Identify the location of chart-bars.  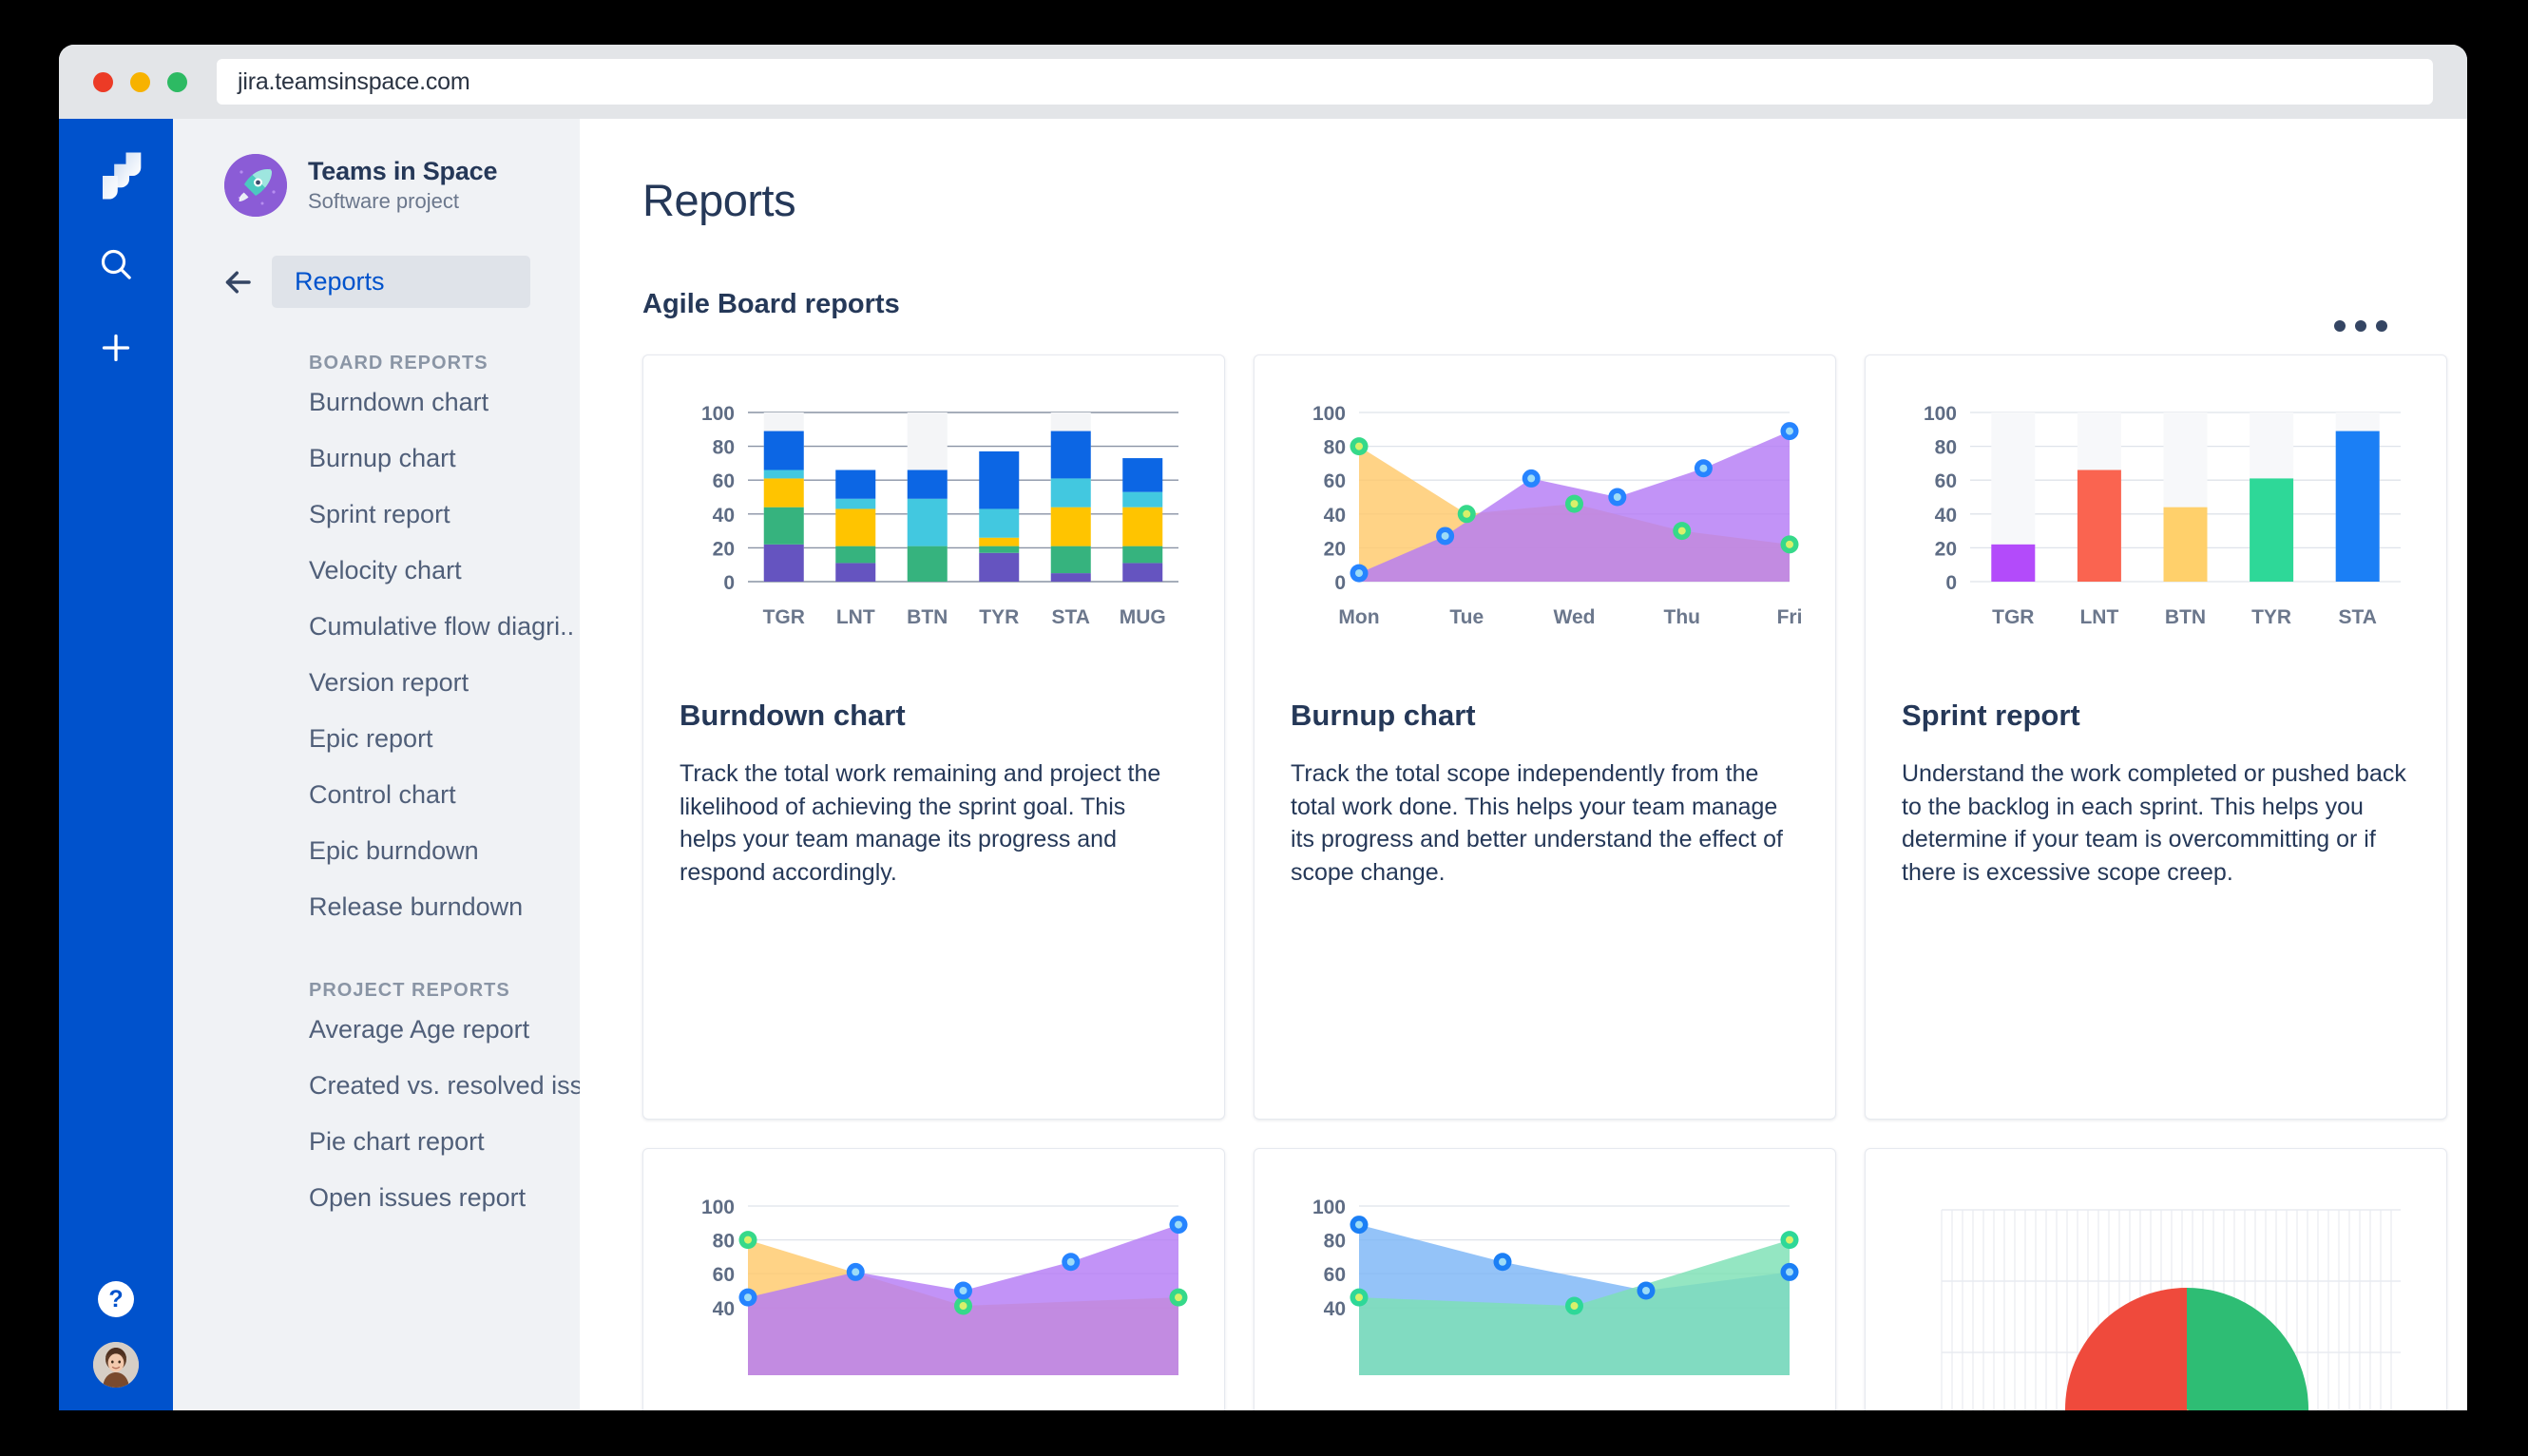
(963, 506).